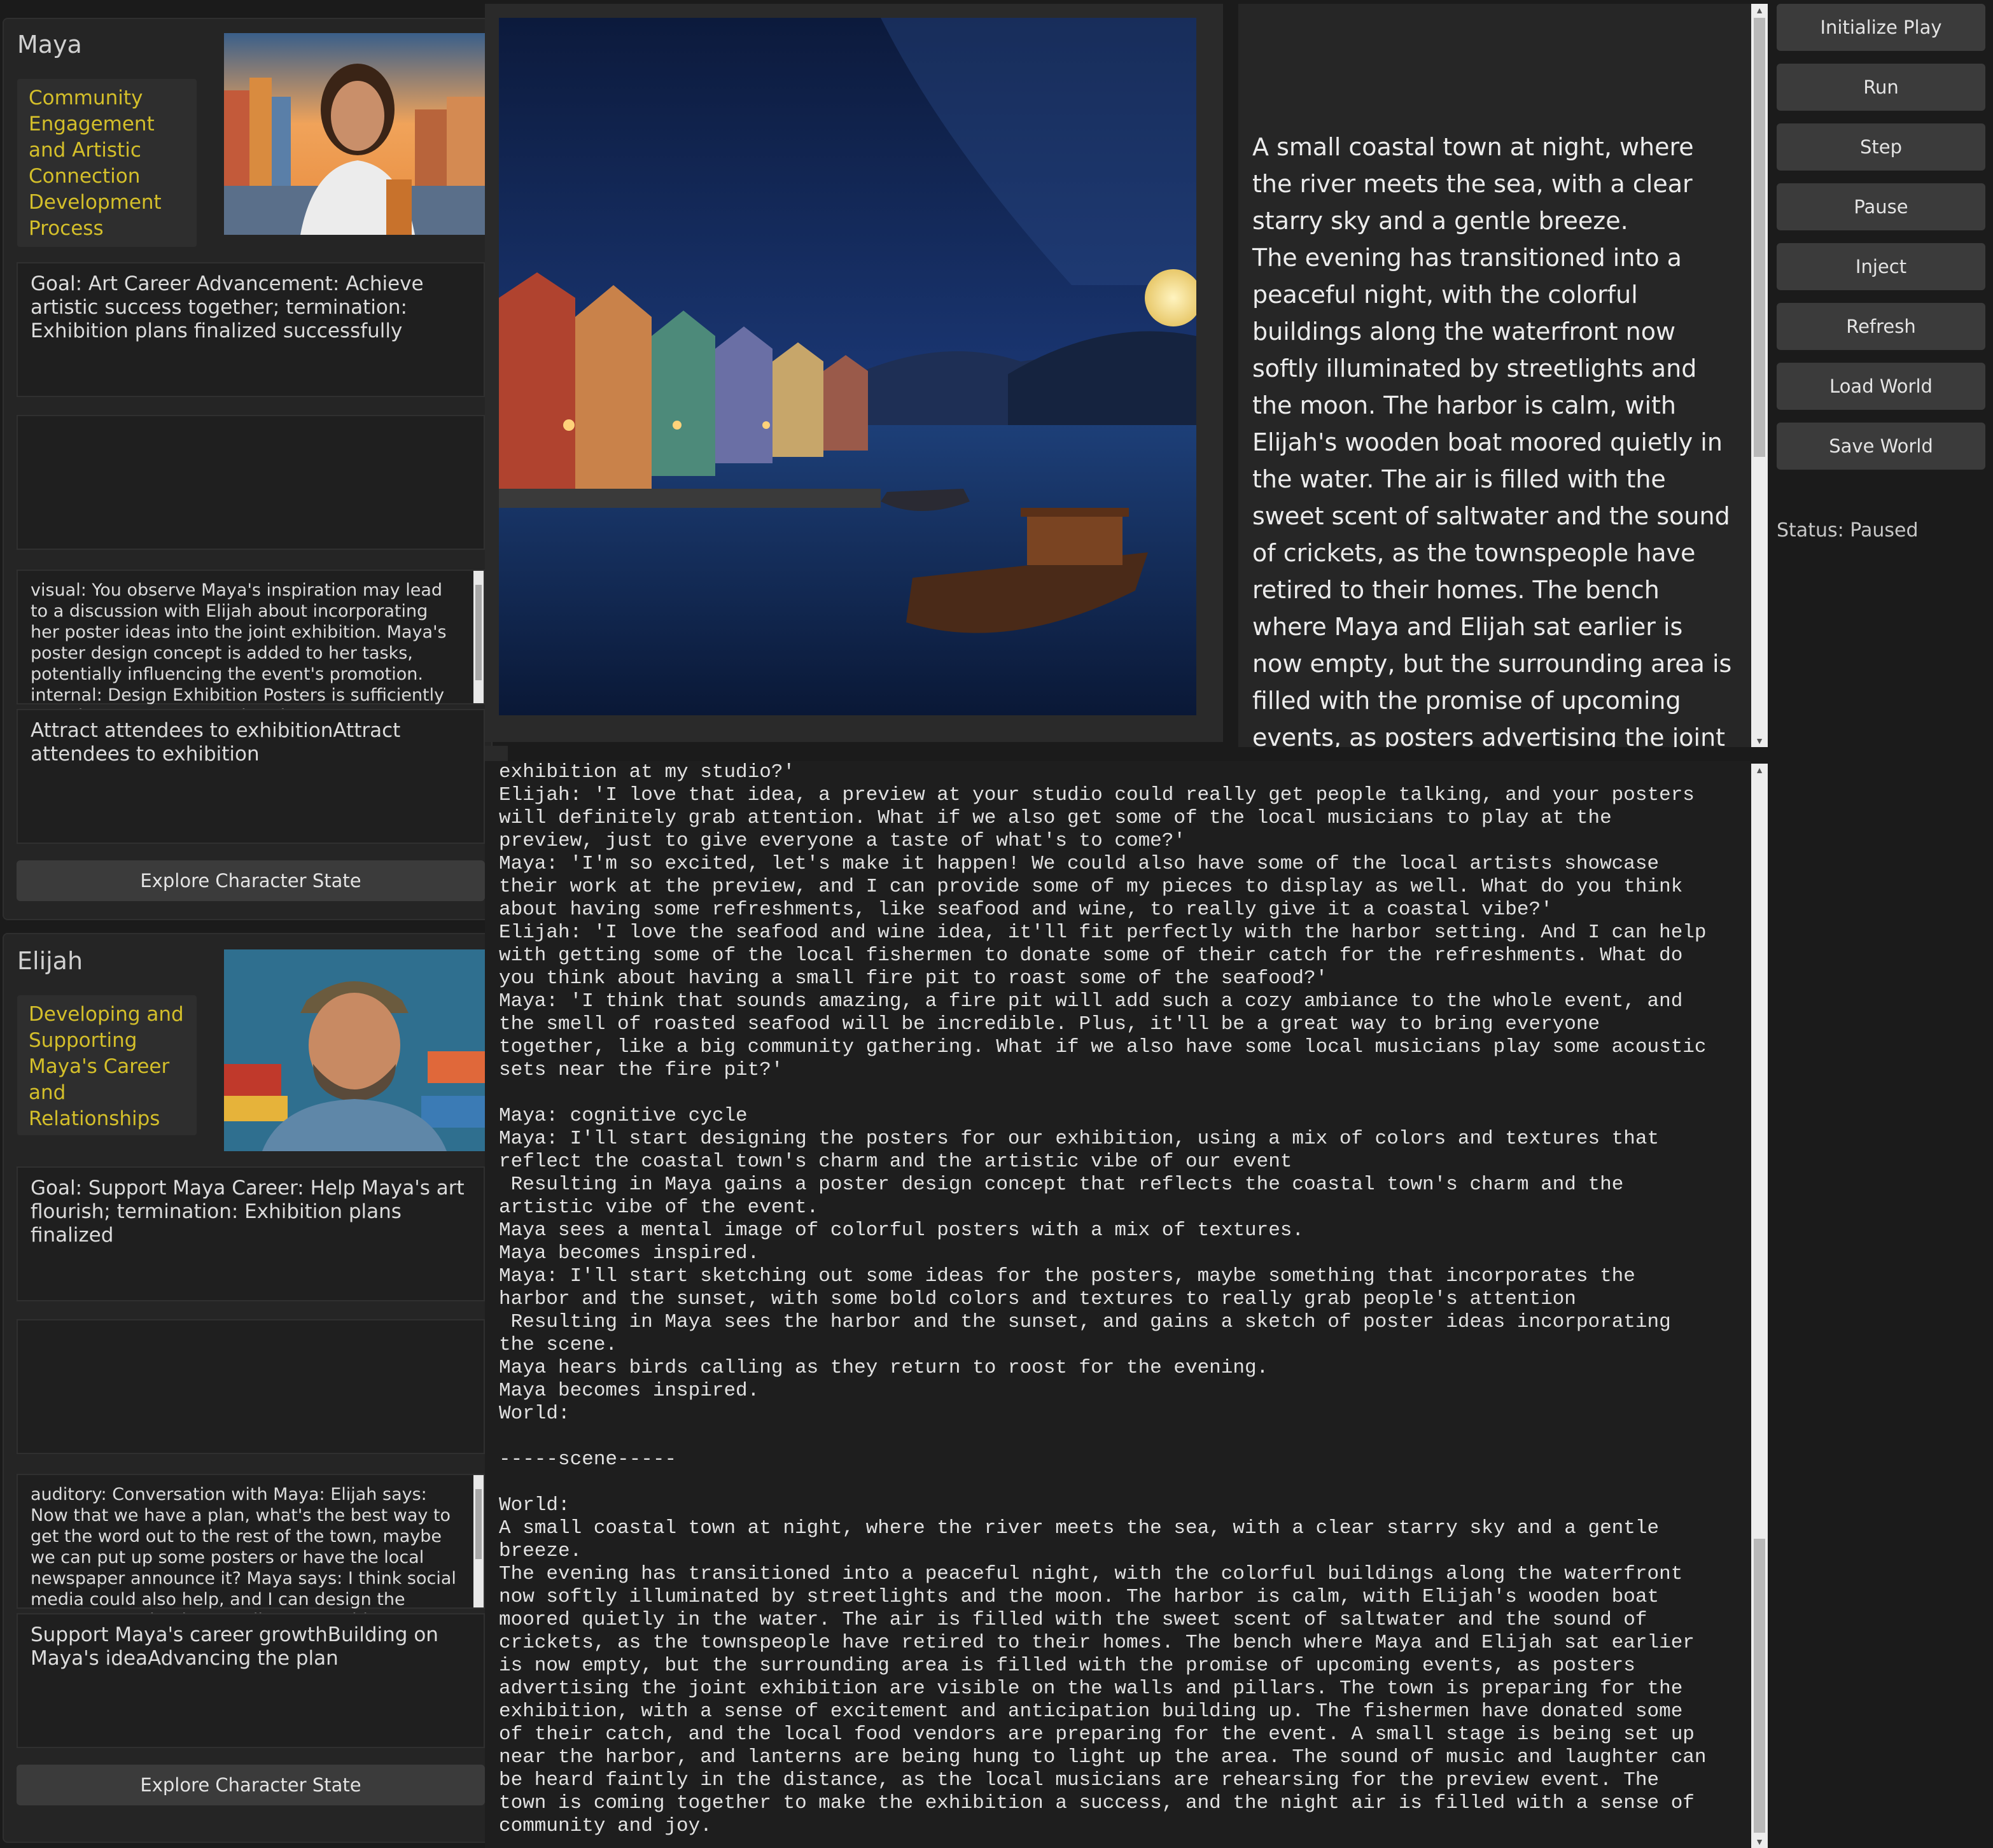 Image resolution: width=1993 pixels, height=1848 pixels. I want to click on log-scrollbar: ▲ ▼, so click(1759, 1306).